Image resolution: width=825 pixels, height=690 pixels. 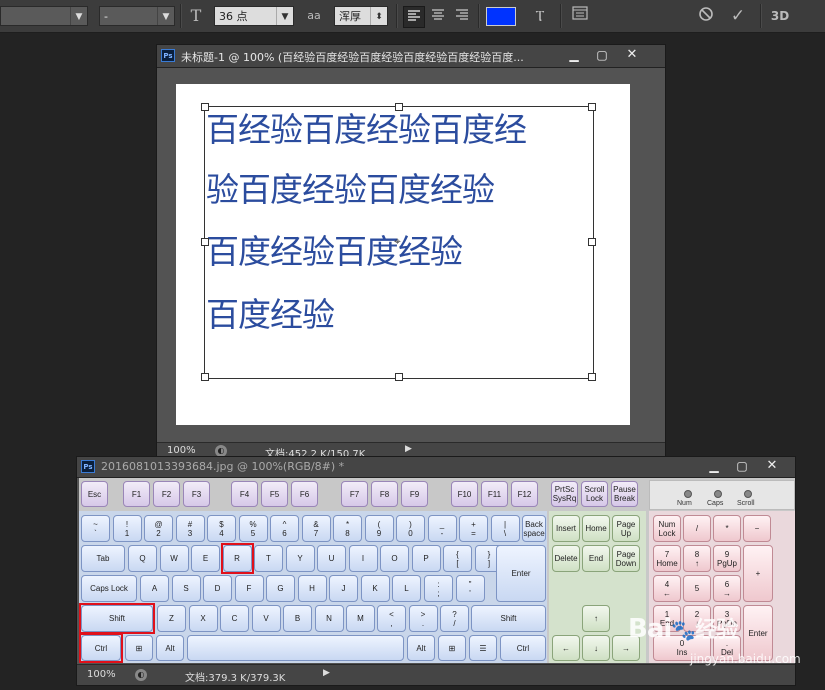 I want to click on key-x: X, so click(x=203, y=618).